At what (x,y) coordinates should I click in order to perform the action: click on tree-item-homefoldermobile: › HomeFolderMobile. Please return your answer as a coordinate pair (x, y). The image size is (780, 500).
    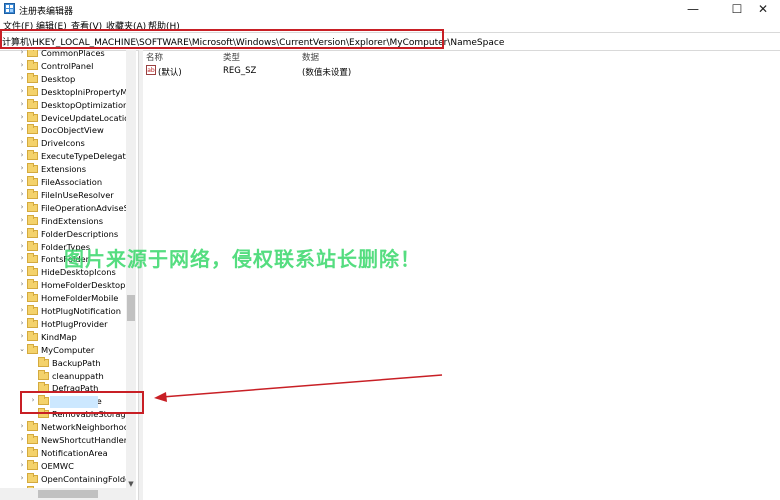
    Looking at the image, I should click on (68, 298).